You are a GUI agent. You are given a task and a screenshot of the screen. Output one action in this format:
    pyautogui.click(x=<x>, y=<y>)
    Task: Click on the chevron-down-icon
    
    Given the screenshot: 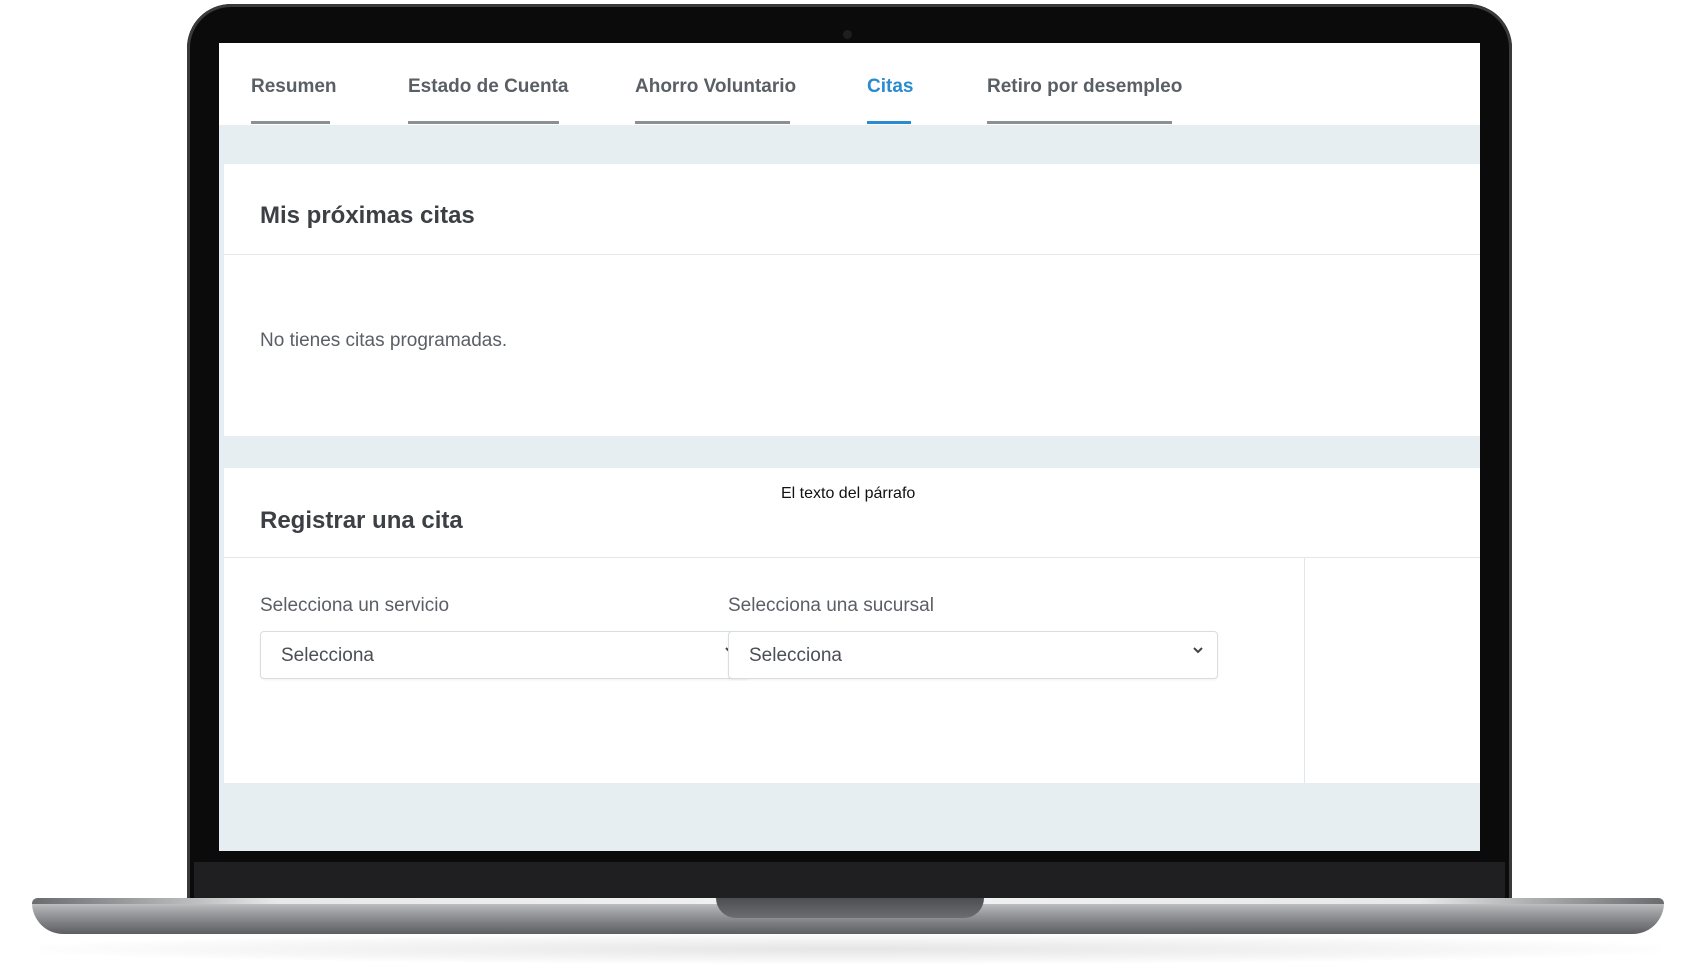 What is the action you would take?
    pyautogui.click(x=1198, y=650)
    